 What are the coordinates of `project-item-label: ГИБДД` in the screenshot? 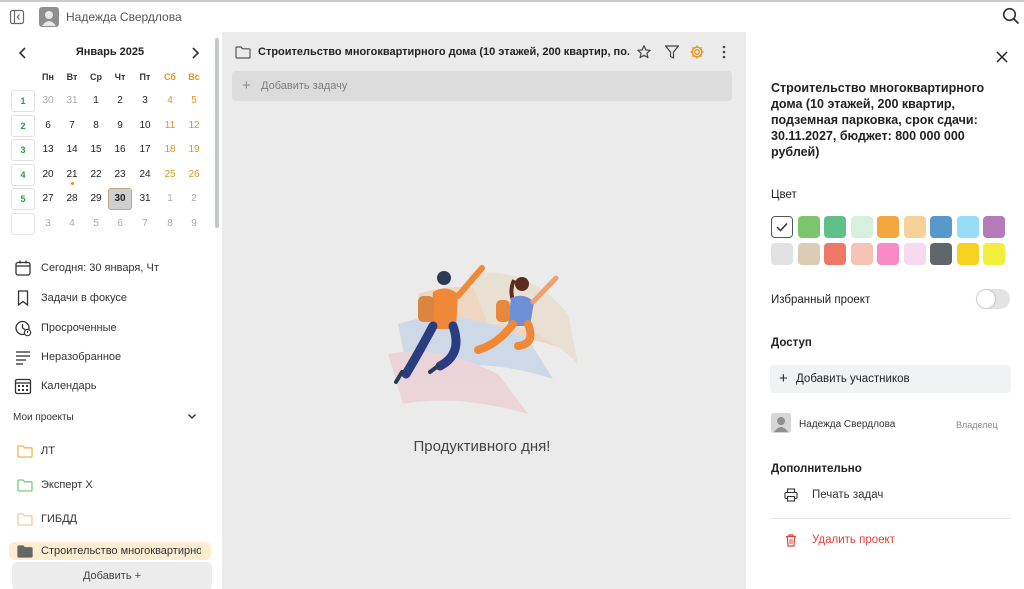 It's located at (59, 519).